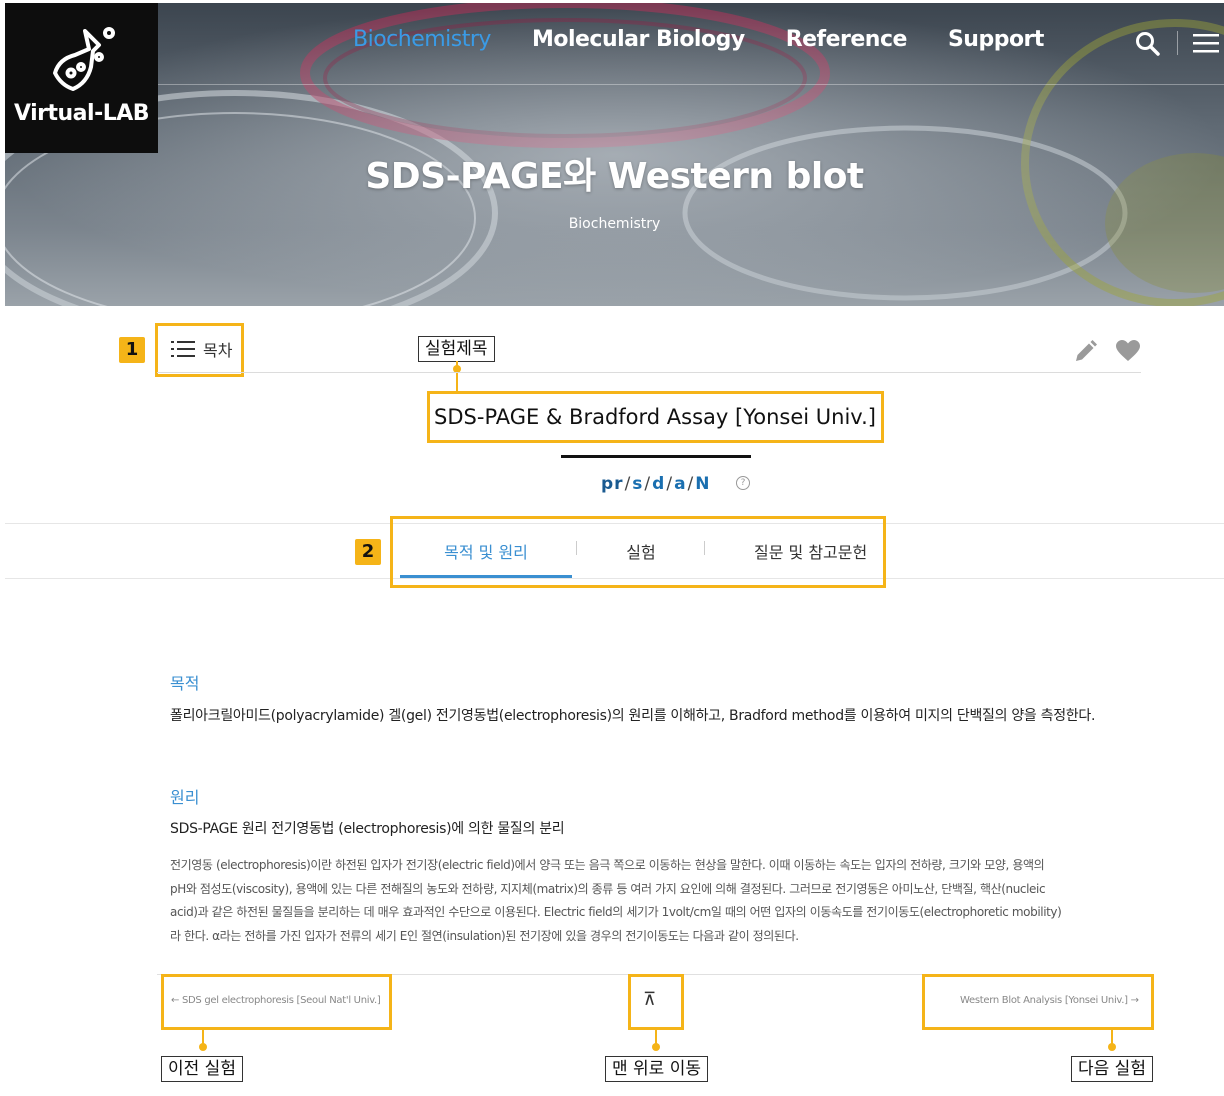 This screenshot has height=1096, width=1224. What do you see at coordinates (201, 349) in the screenshot?
I see `toc-button: 목차` at bounding box center [201, 349].